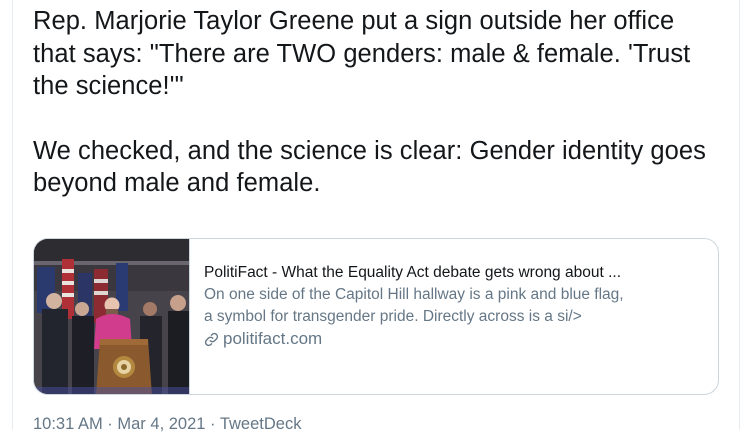 Image resolution: width=750 pixels, height=435 pixels. What do you see at coordinates (68, 424) in the screenshot?
I see `tweet-time: 10:31 AM` at bounding box center [68, 424].